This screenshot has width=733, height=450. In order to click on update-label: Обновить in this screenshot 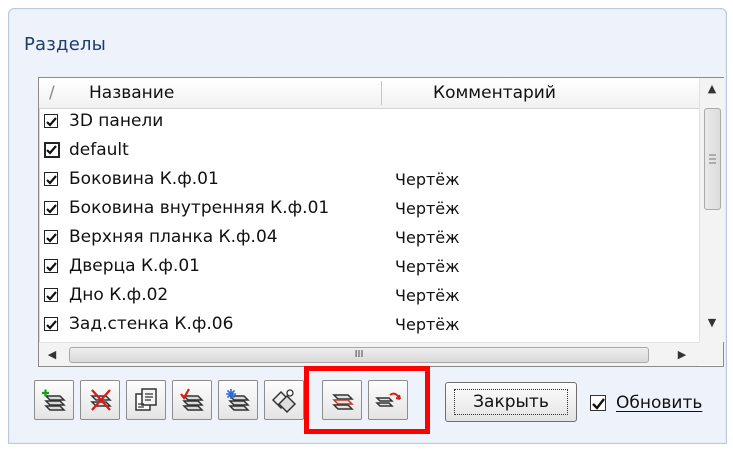, I will do `click(659, 403)`.